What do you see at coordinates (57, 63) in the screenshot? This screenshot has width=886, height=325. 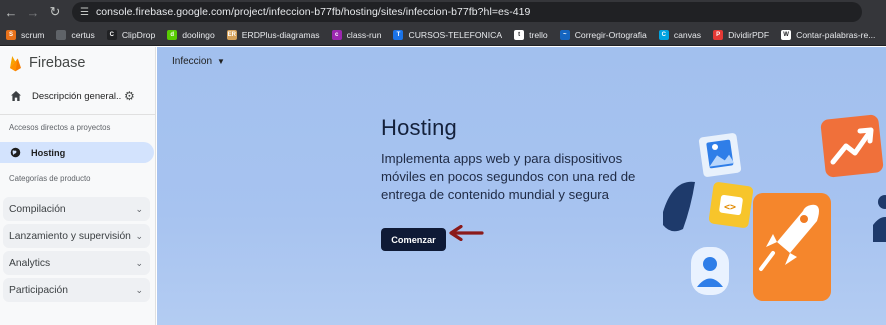 I see `brand-name: Firebase` at bounding box center [57, 63].